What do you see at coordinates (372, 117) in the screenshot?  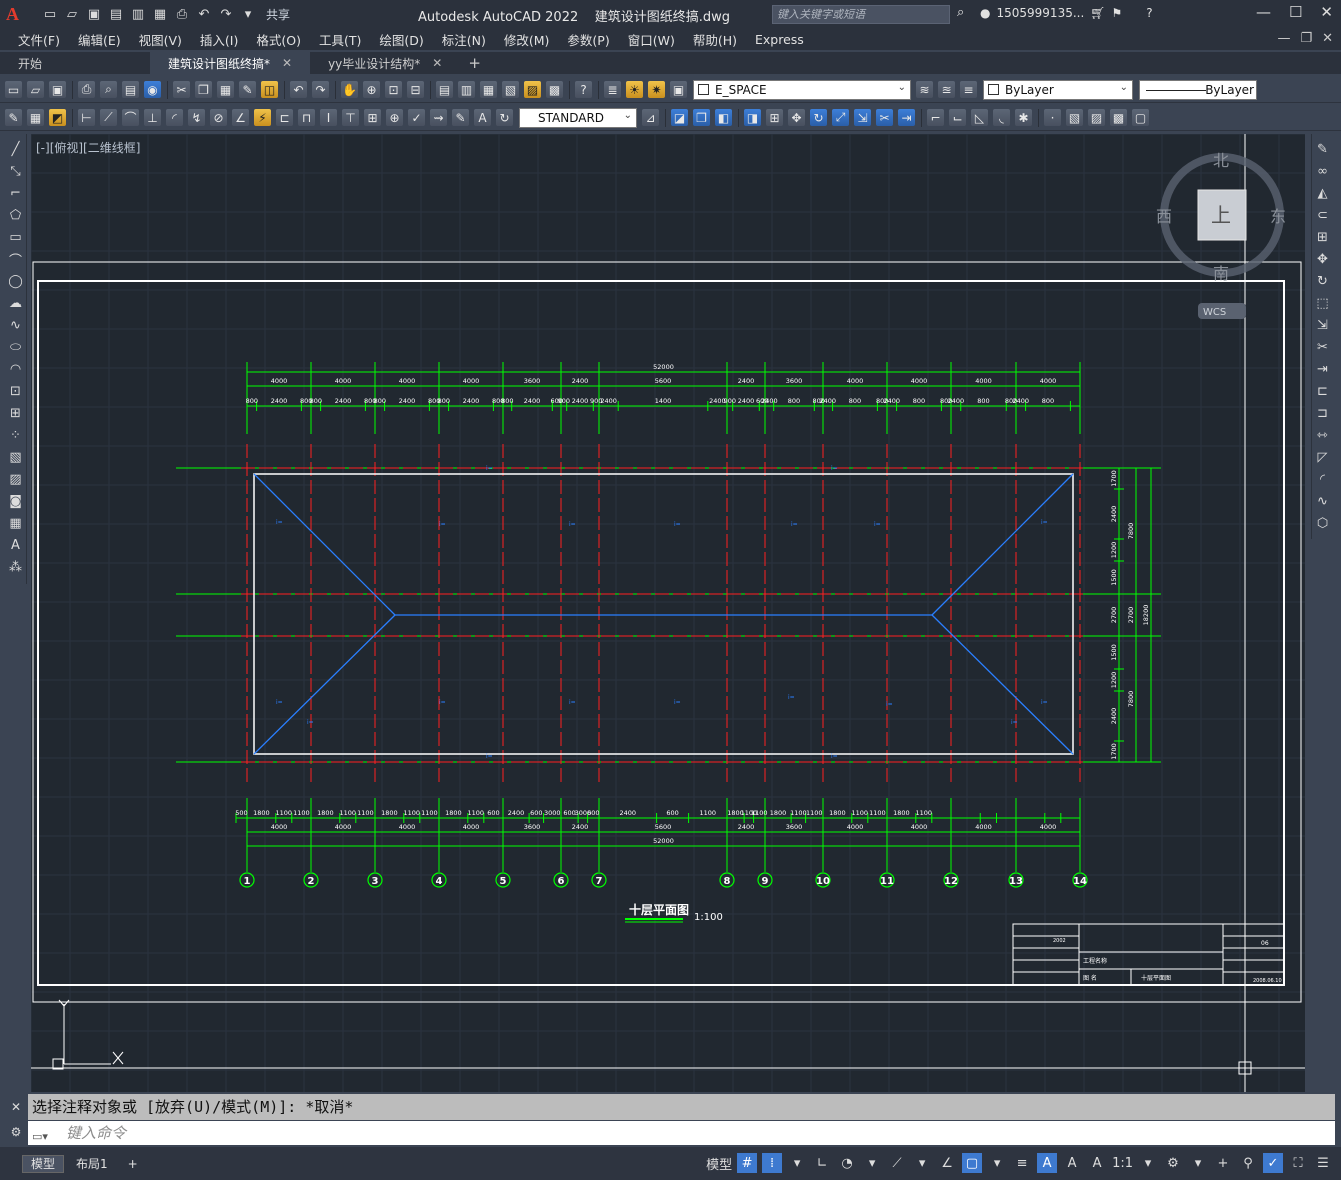 I see `tolerance-icon: ⊞` at bounding box center [372, 117].